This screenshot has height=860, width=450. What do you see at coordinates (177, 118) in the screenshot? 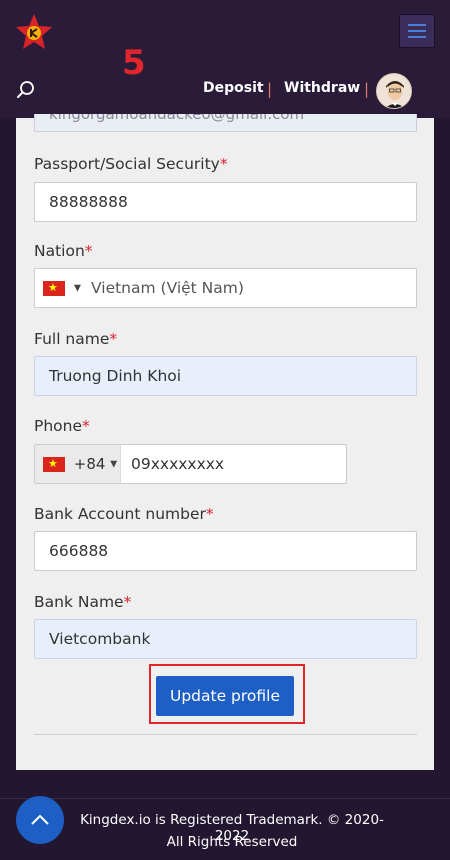
I see `email-value: kingorgamoandackeo@gmail.com` at bounding box center [177, 118].